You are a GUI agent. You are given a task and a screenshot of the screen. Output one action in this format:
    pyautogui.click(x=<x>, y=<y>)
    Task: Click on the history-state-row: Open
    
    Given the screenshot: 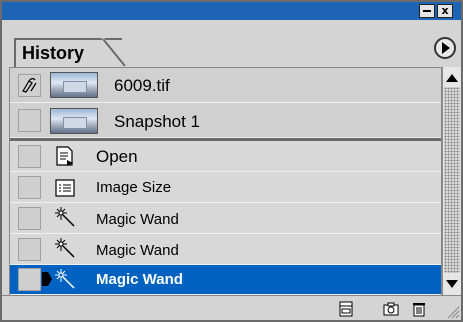 What is the action you would take?
    pyautogui.click(x=225, y=156)
    